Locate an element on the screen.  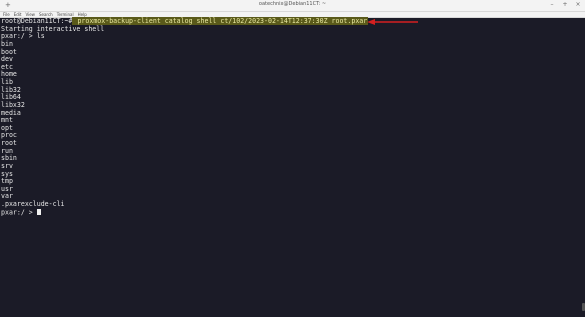
output-line: proc is located at coordinates (9, 135).